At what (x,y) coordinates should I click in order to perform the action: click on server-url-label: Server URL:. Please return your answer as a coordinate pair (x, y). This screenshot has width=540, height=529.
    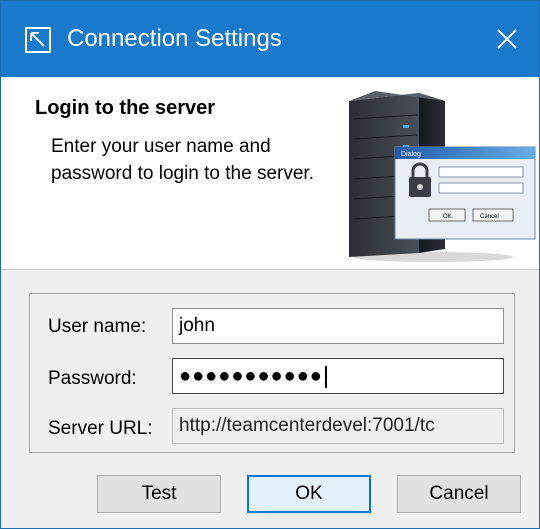
    Looking at the image, I should click on (100, 428).